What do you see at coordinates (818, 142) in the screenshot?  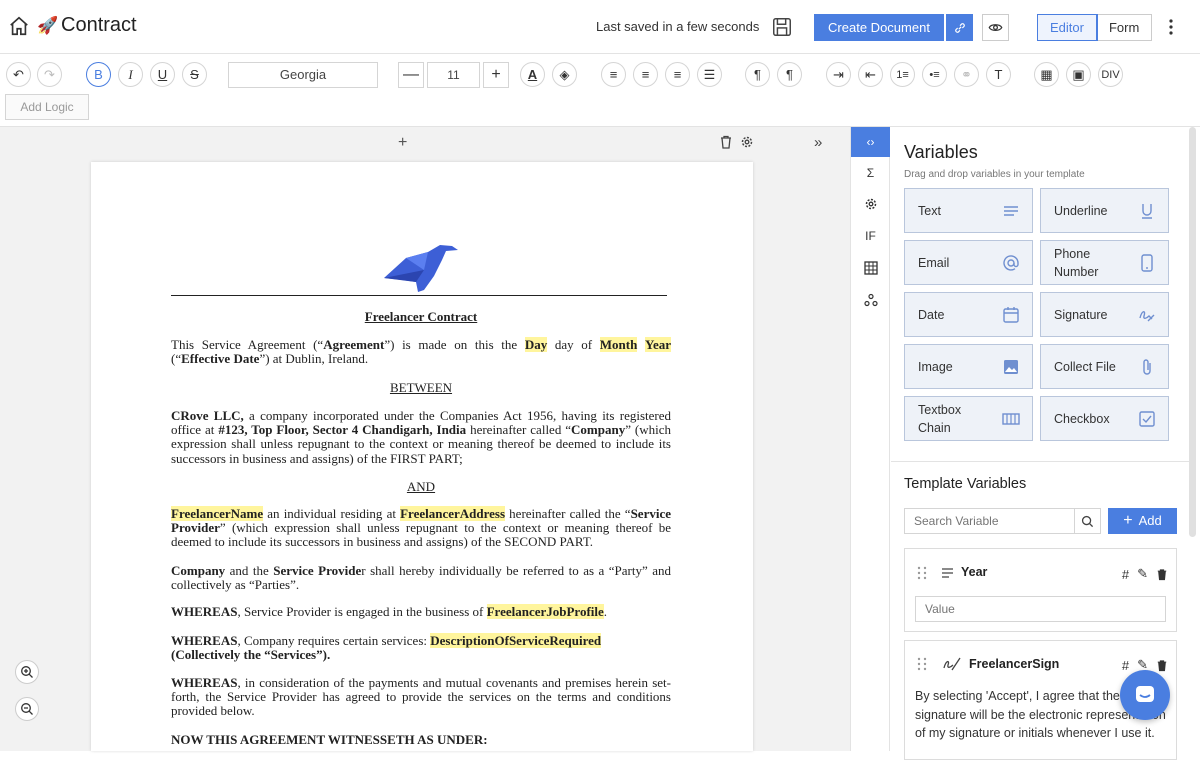 I see `collapse-panel-icon: »` at bounding box center [818, 142].